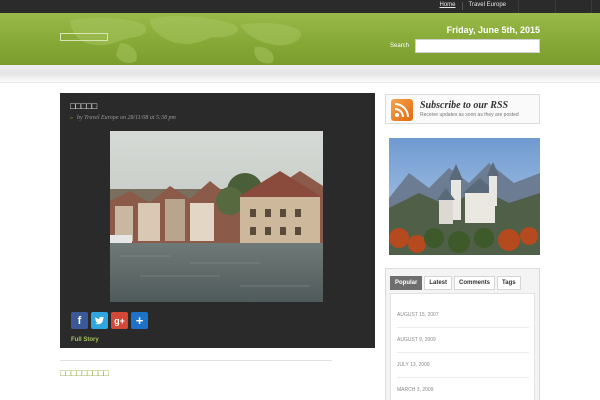 Image resolution: width=600 pixels, height=400 pixels. What do you see at coordinates (109, 320) in the screenshot?
I see `share-buttons: f g+ +` at bounding box center [109, 320].